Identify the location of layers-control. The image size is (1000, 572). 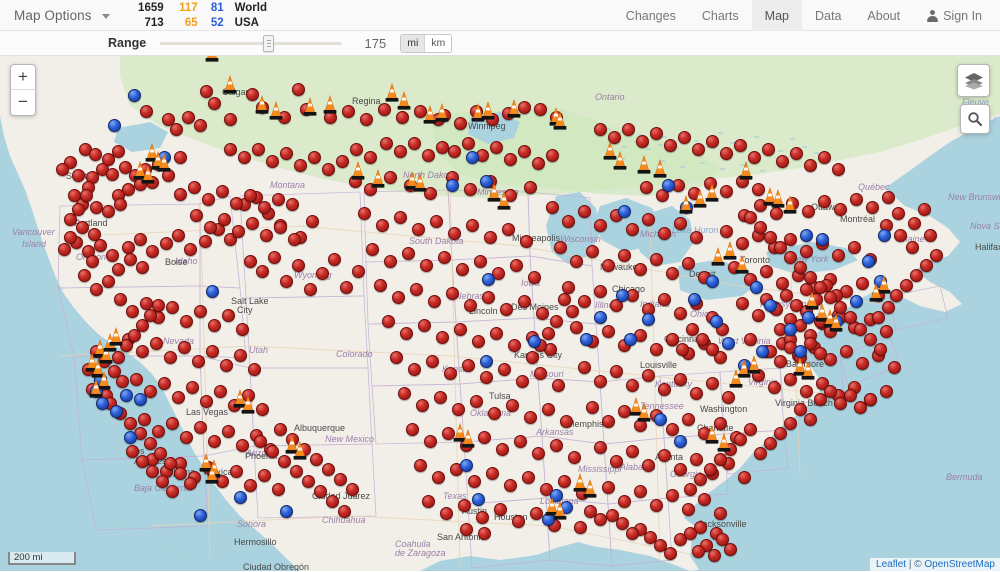
(973, 80).